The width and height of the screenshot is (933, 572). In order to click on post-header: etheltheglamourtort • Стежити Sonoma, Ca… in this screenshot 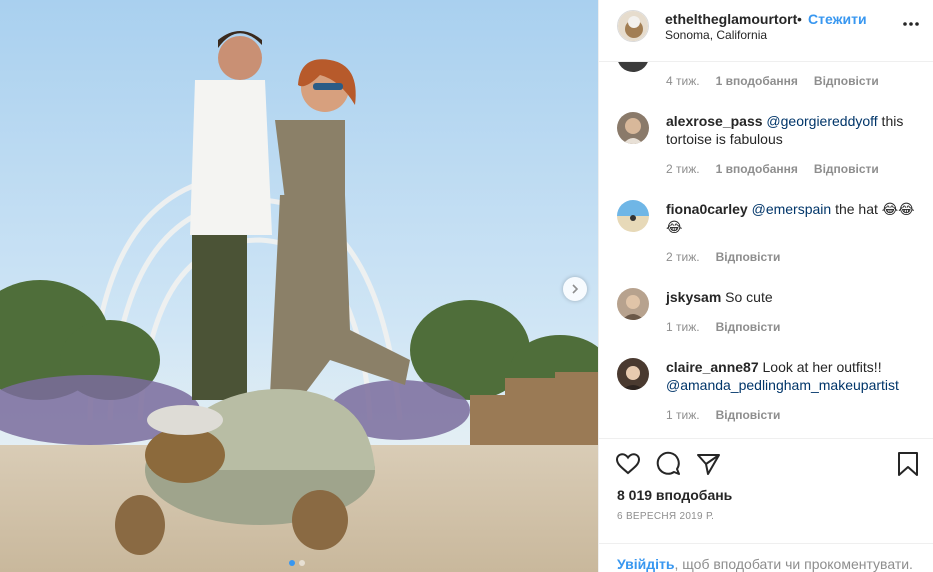, I will do `click(766, 31)`.